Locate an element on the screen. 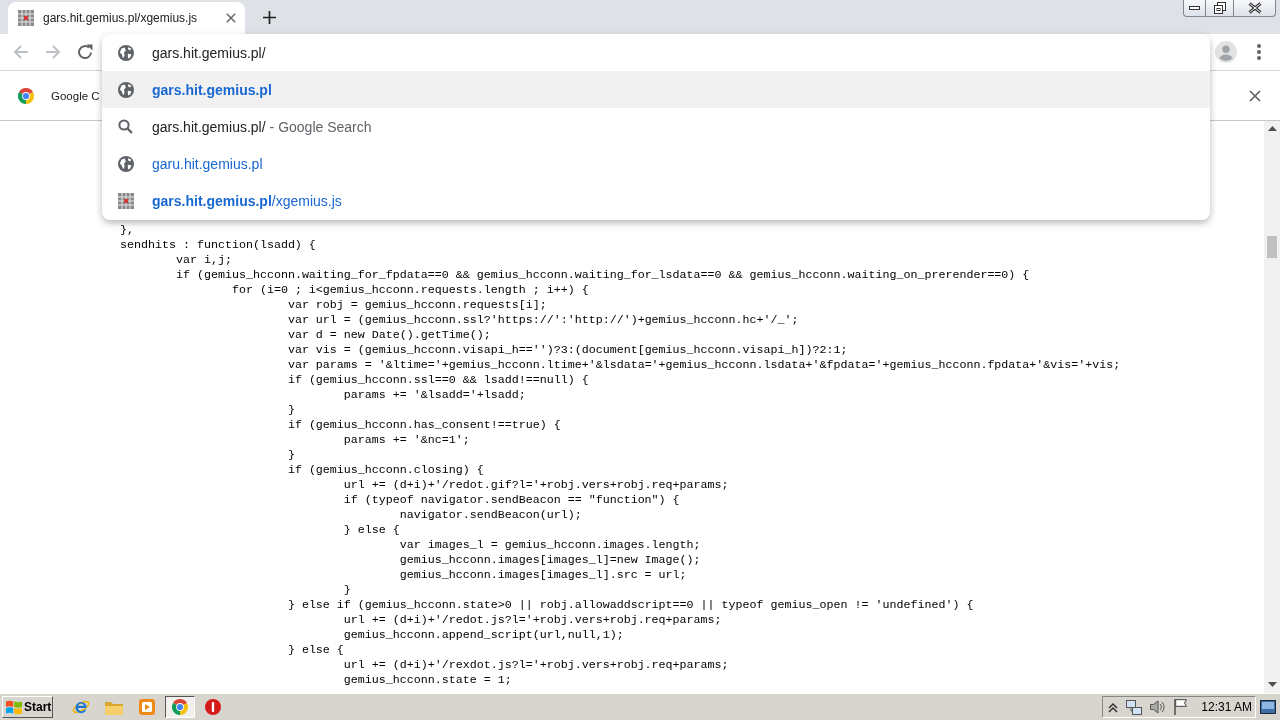 Image resolution: width=1280 pixels, height=720 pixels. suggestion-item: garu.hit.gemius.pl is located at coordinates (656, 163).